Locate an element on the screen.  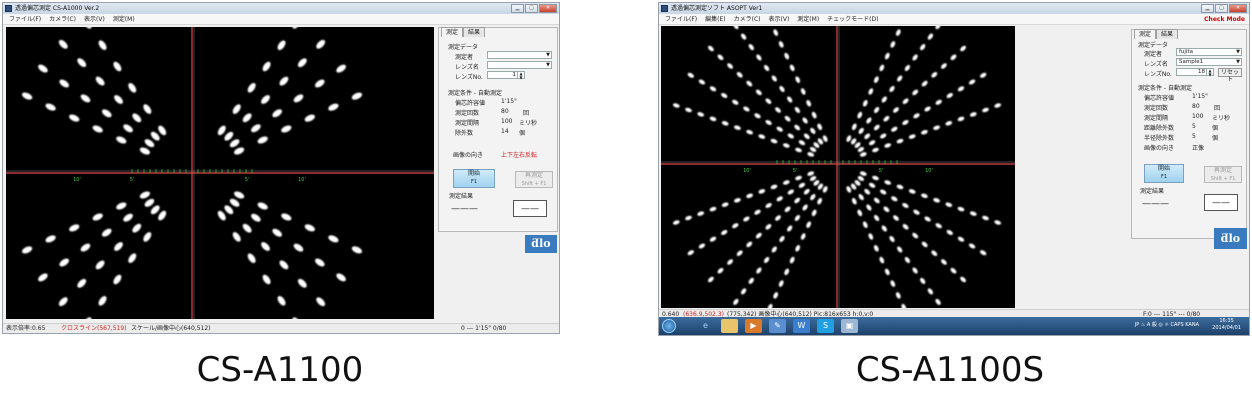
interval-label: 測定間隔 is located at coordinates (1156, 118).